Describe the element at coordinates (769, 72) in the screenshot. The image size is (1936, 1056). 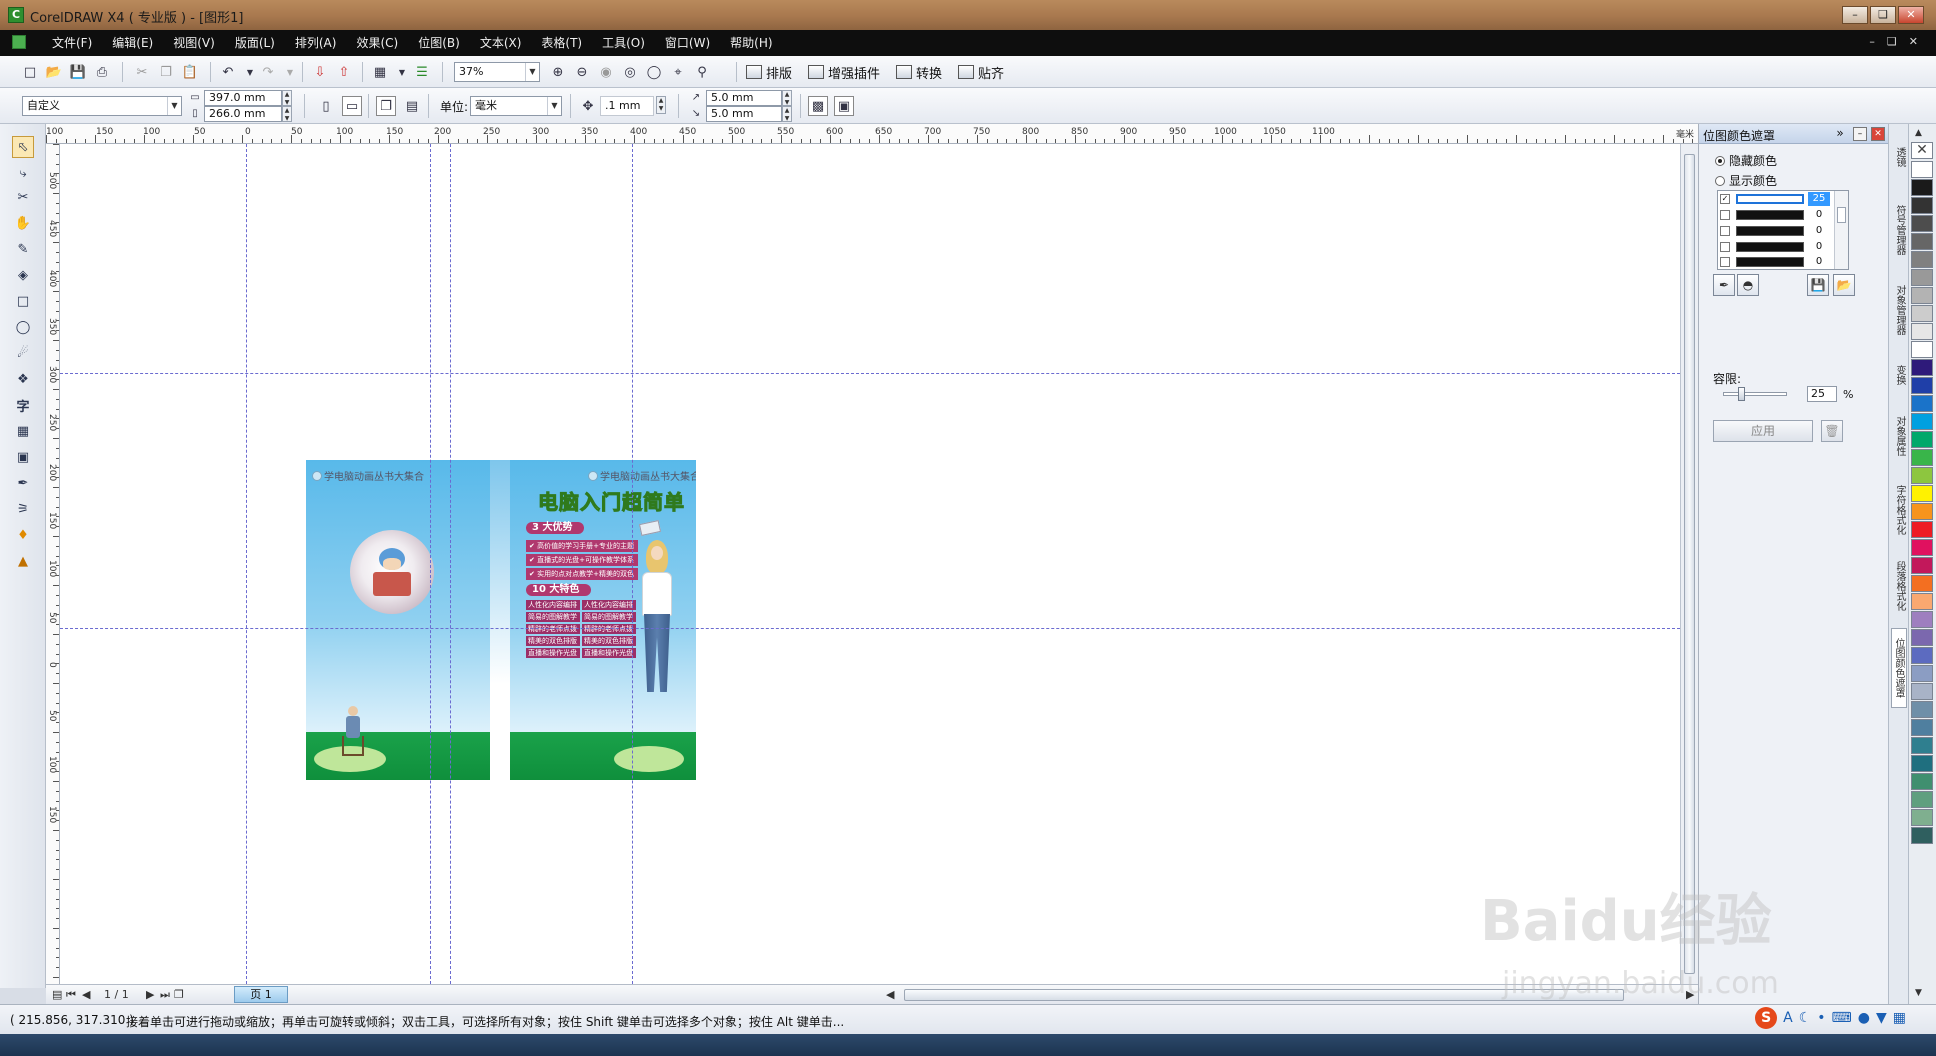
I see `plugin-typesetting: 排版` at that location.